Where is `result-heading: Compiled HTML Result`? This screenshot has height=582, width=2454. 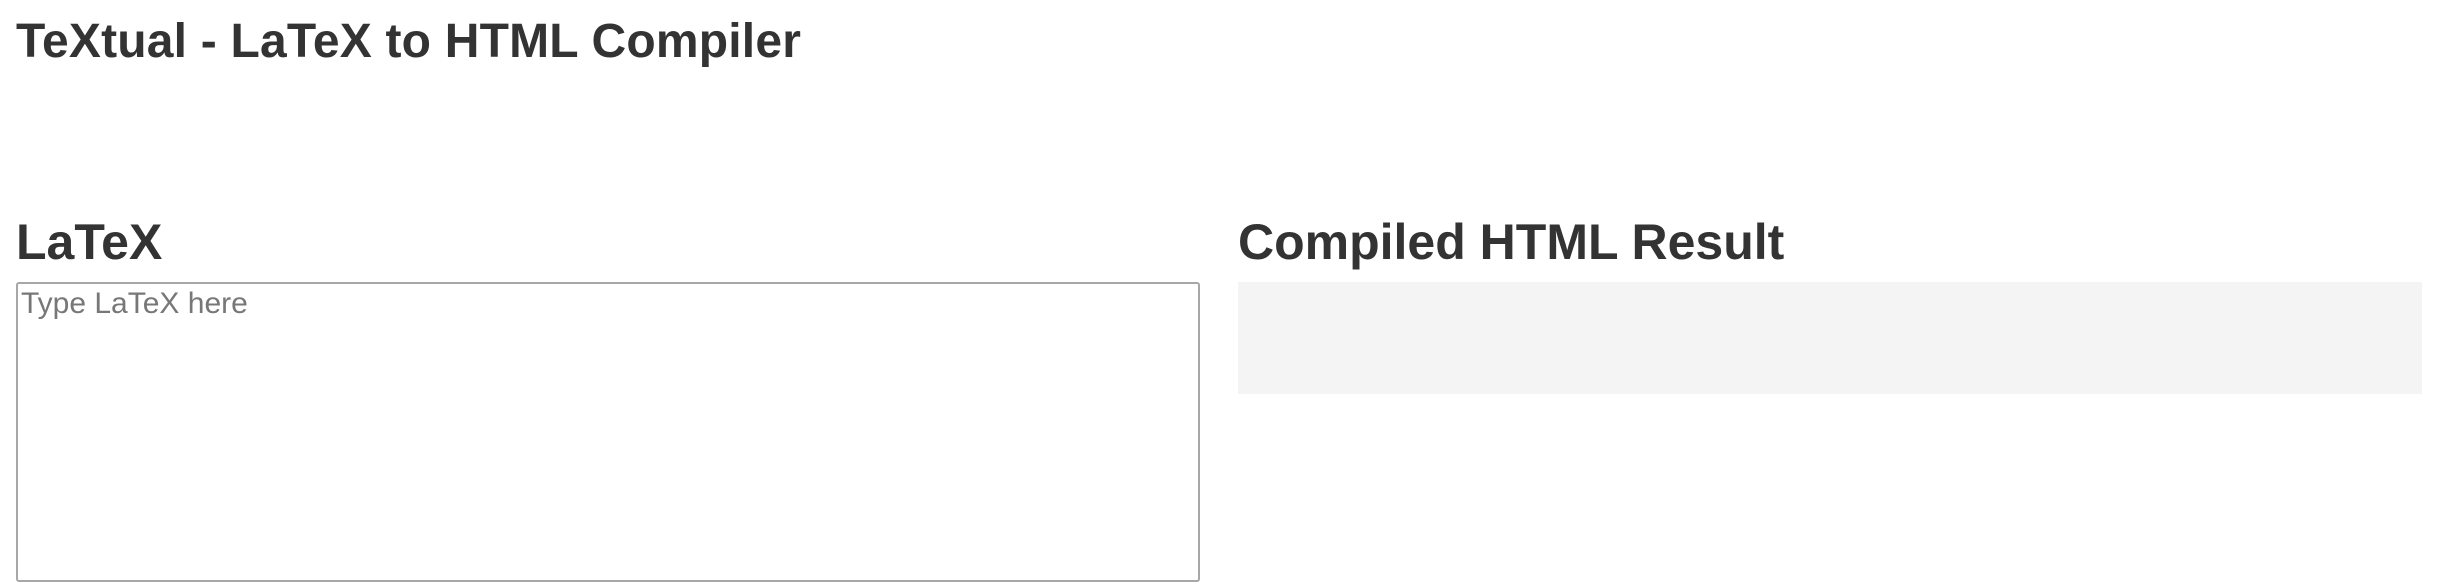
result-heading: Compiled HTML Result is located at coordinates (1511, 242).